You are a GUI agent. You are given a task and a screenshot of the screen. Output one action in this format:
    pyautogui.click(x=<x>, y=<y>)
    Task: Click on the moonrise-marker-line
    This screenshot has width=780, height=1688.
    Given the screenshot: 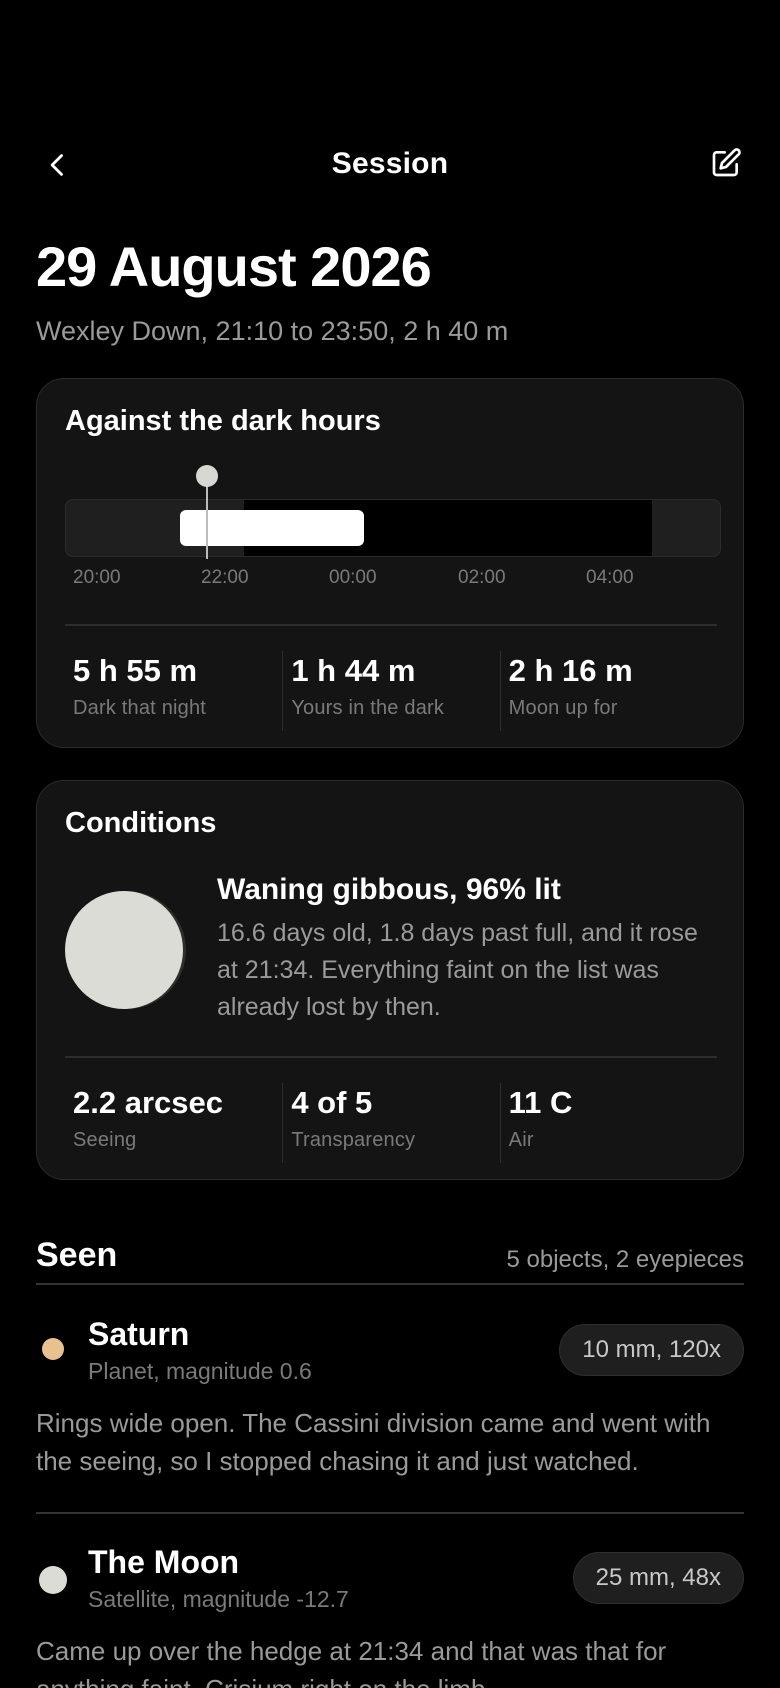 What is the action you would take?
    pyautogui.click(x=207, y=517)
    